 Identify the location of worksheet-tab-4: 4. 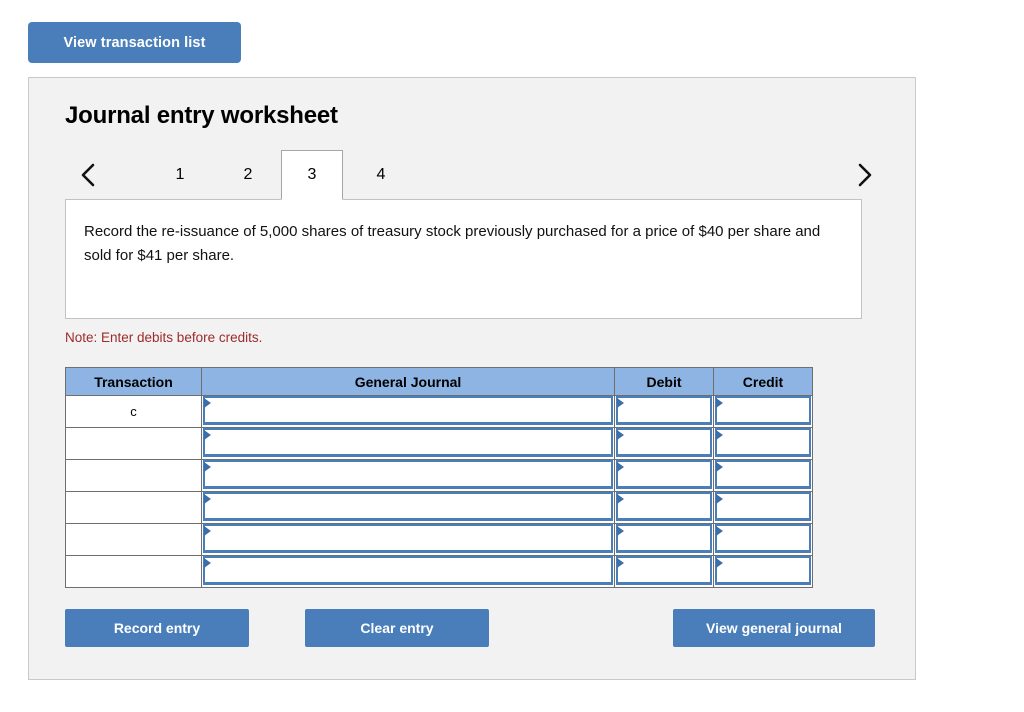
(381, 175).